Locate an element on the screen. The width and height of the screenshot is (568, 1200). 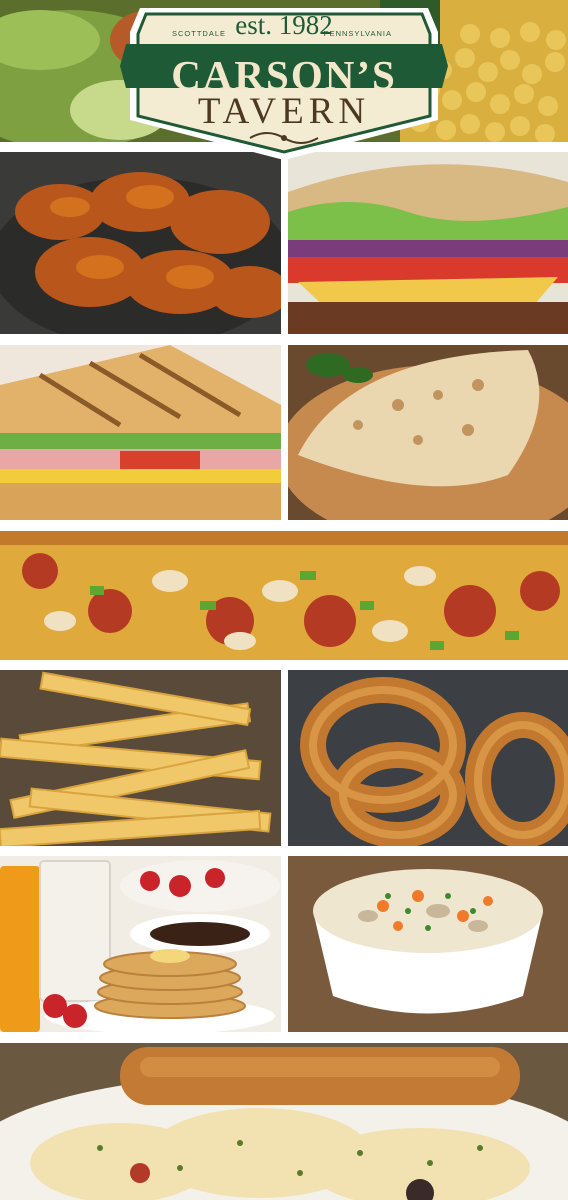
logo-city: SCOTTDALE is located at coordinates (199, 33).